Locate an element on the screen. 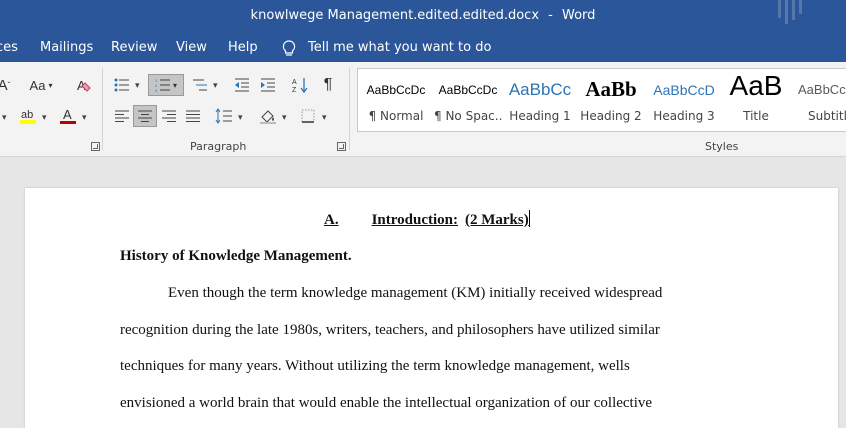  style-name: Heading 3 is located at coordinates (684, 116).